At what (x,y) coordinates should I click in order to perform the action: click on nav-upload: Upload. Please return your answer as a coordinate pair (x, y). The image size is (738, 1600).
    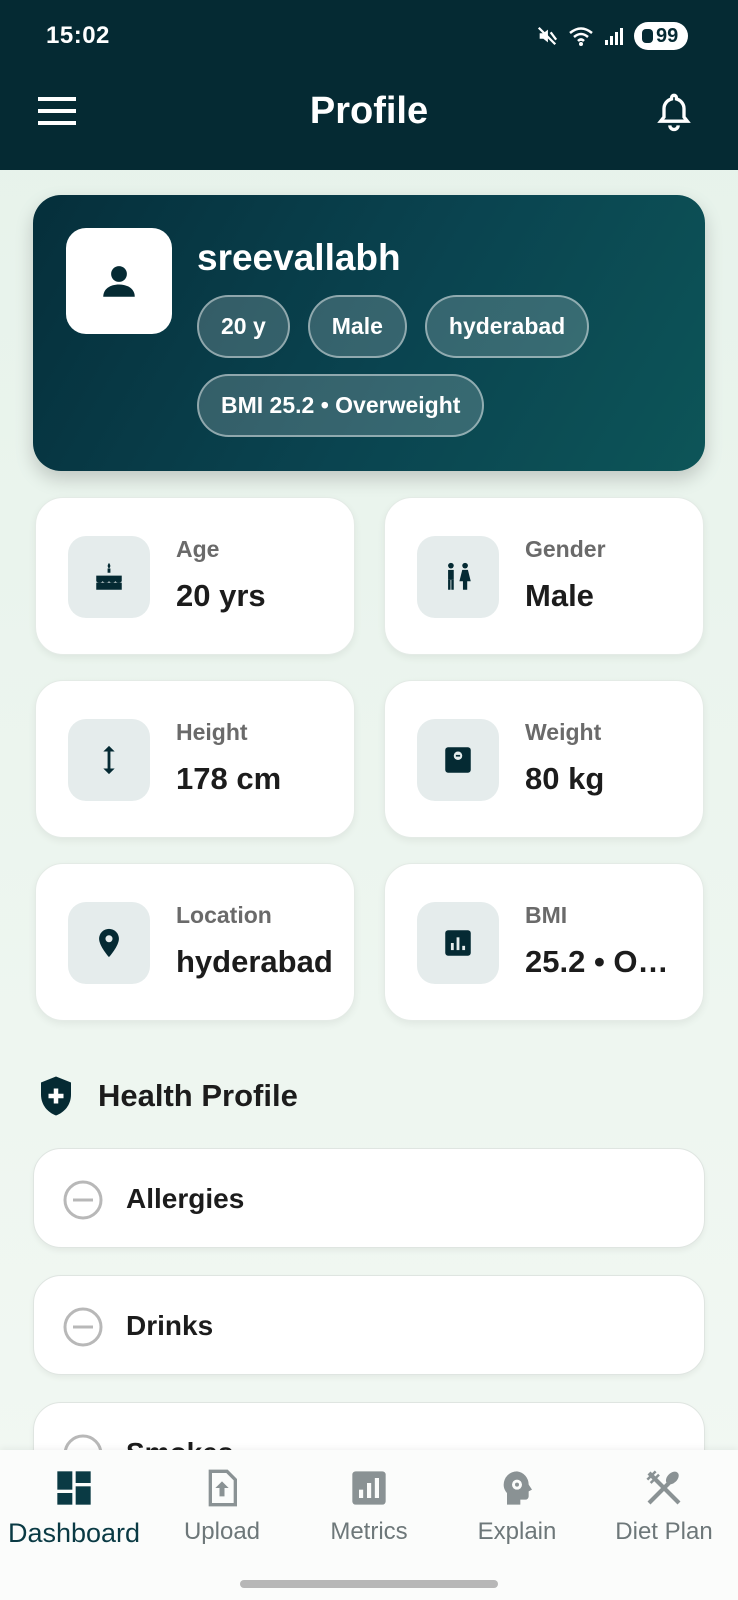
    Looking at the image, I should click on (222, 1507).